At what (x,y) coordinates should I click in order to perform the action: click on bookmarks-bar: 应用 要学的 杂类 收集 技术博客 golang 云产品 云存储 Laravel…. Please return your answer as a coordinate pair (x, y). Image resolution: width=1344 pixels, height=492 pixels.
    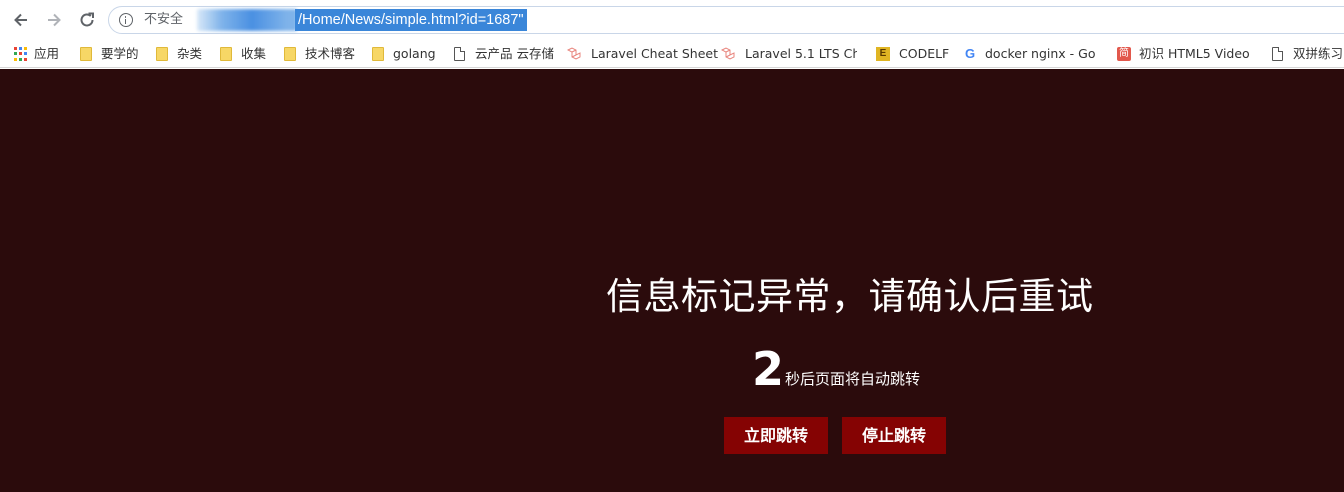
    Looking at the image, I should click on (672, 54).